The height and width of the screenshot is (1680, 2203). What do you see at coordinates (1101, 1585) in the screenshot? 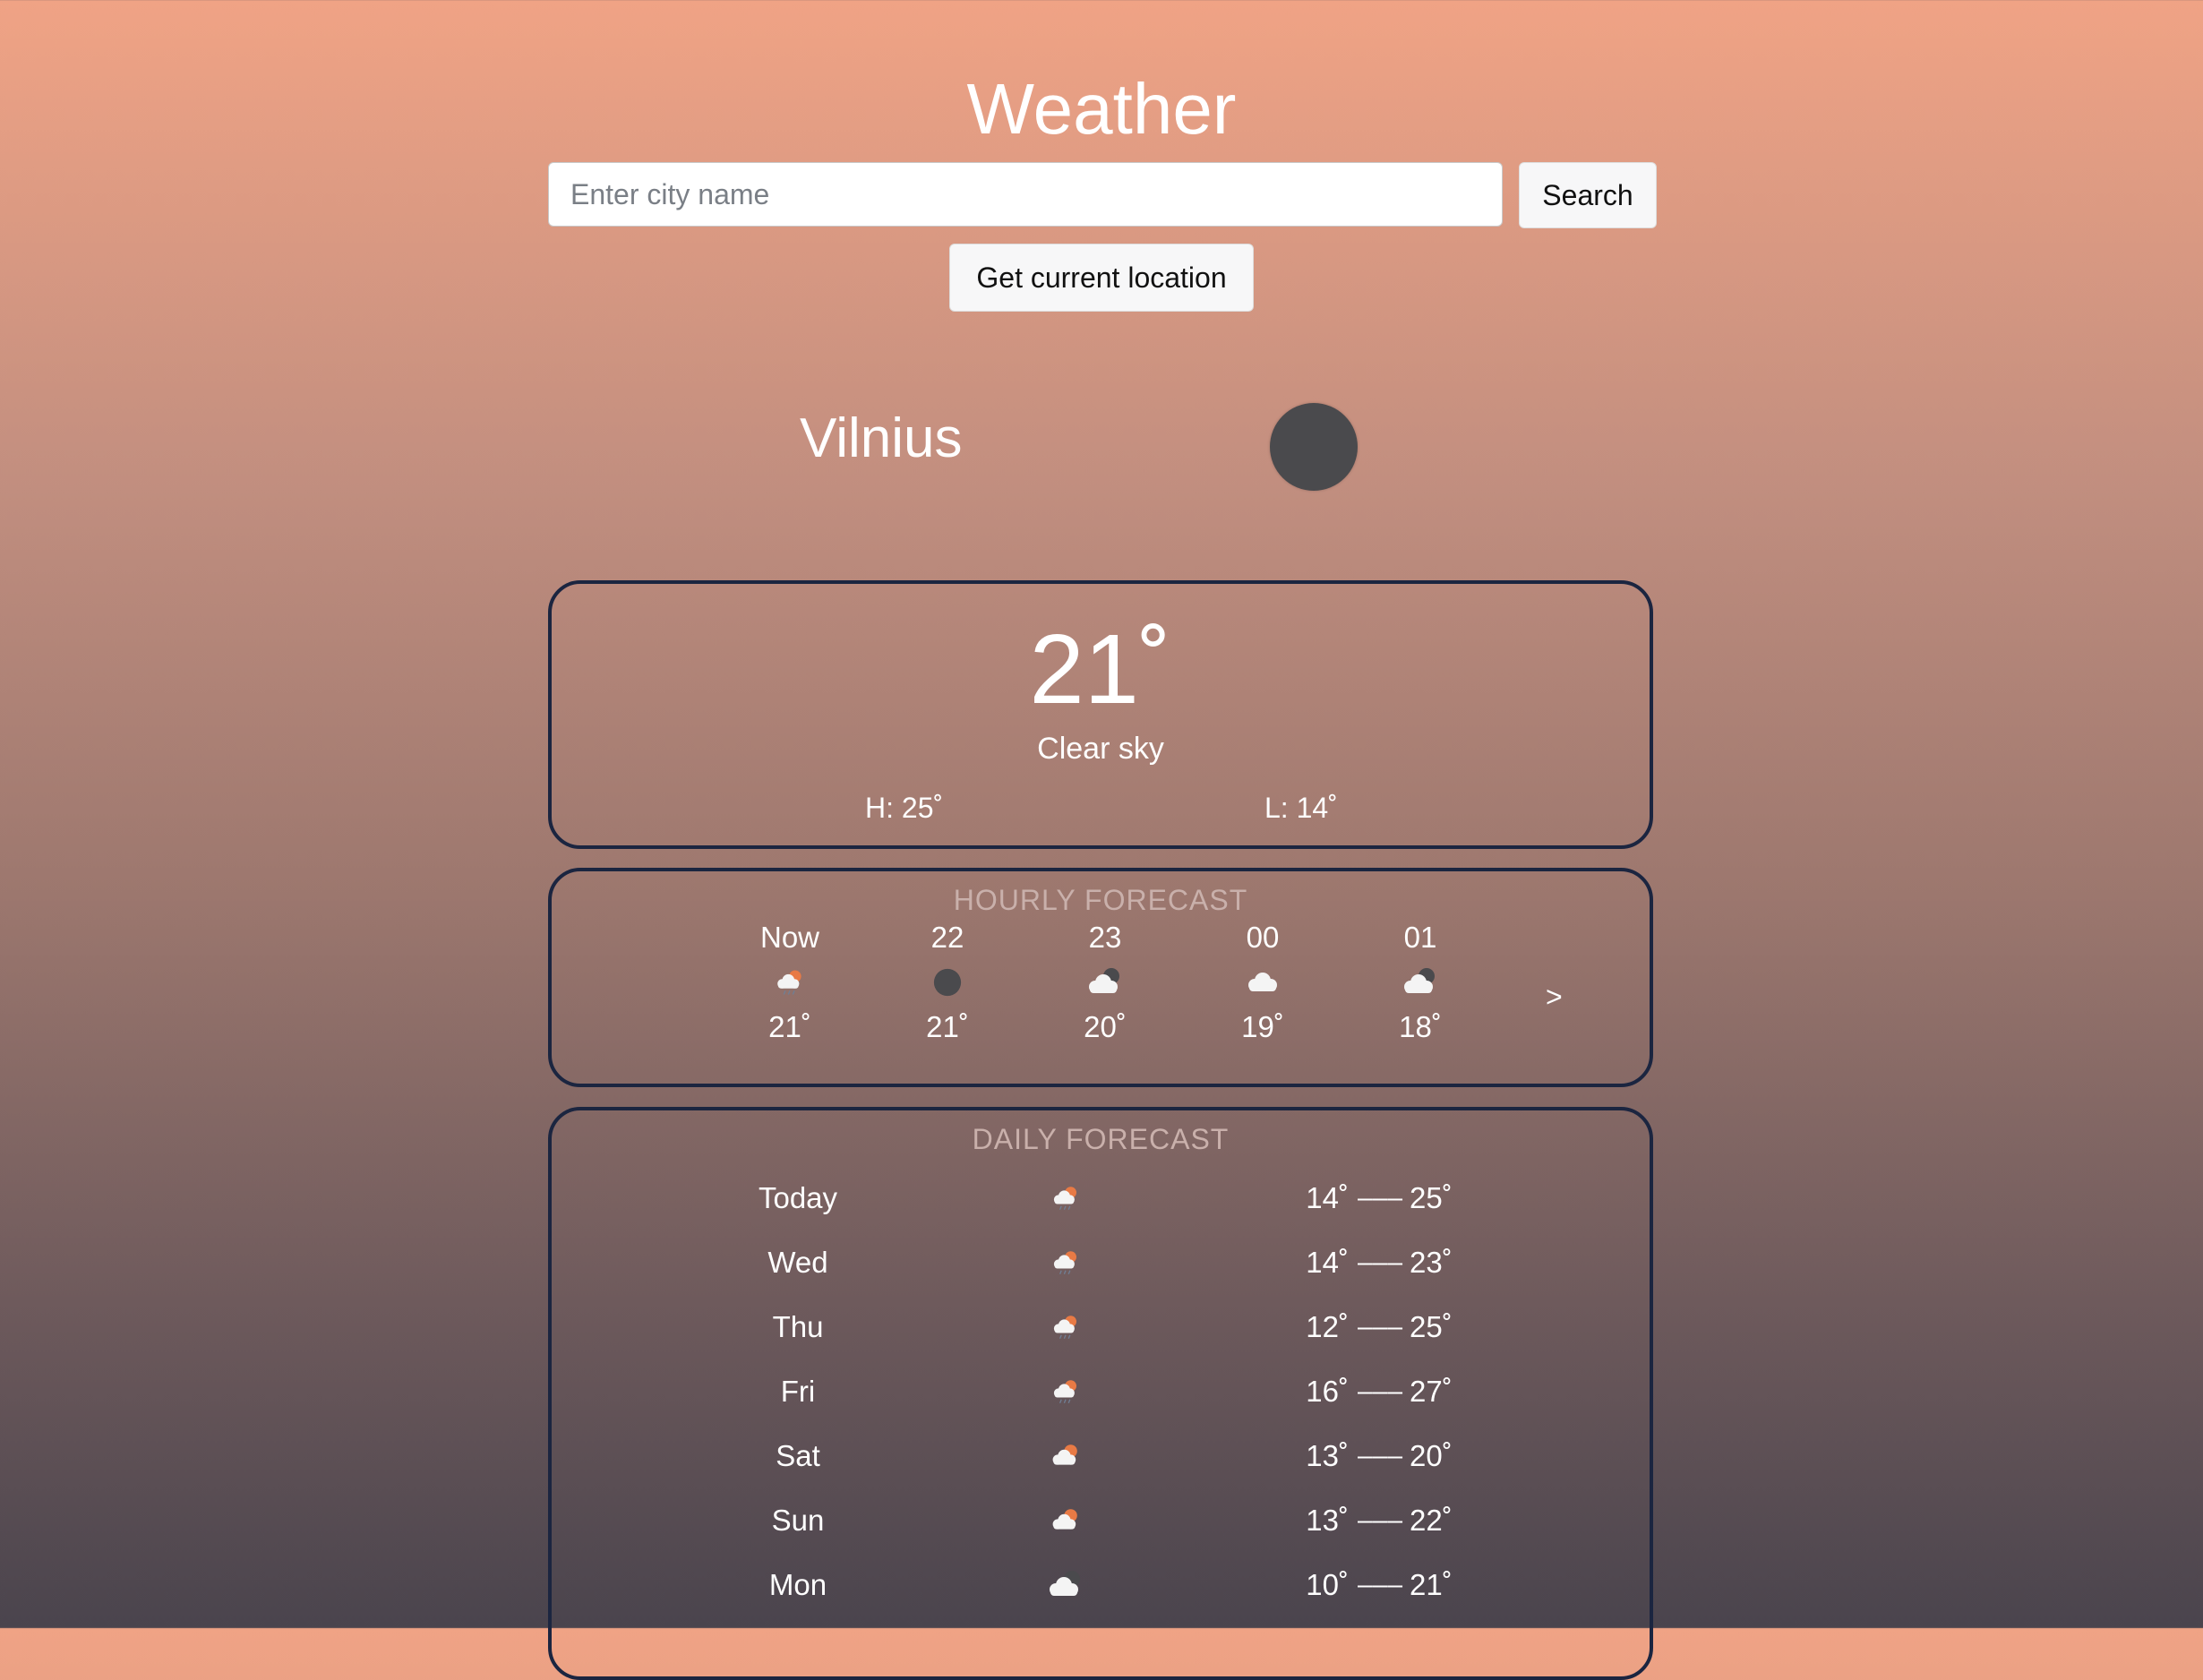
I see `daily-row: Mon 10˚ ––– 21˚` at bounding box center [1101, 1585].